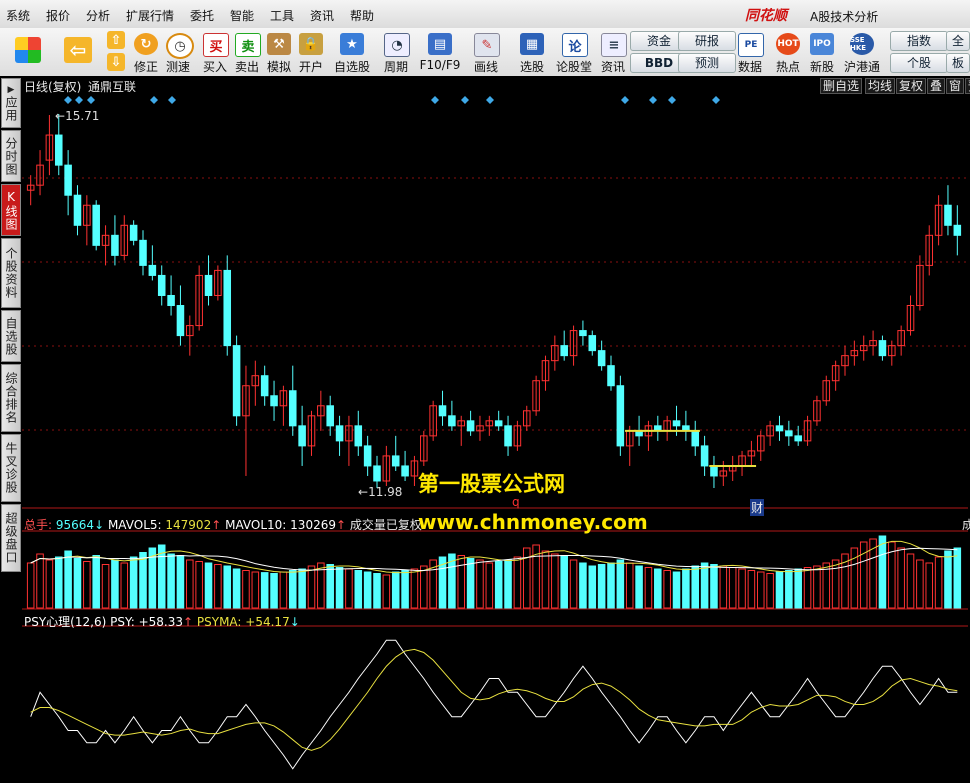 This screenshot has height=783, width=970. What do you see at coordinates (146, 52) in the screenshot?
I see `fix-button: ↻ 修正` at bounding box center [146, 52].